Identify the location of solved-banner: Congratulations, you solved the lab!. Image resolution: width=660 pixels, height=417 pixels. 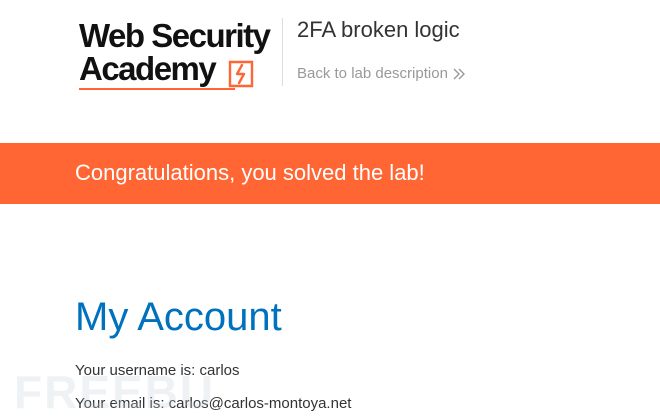
(330, 173).